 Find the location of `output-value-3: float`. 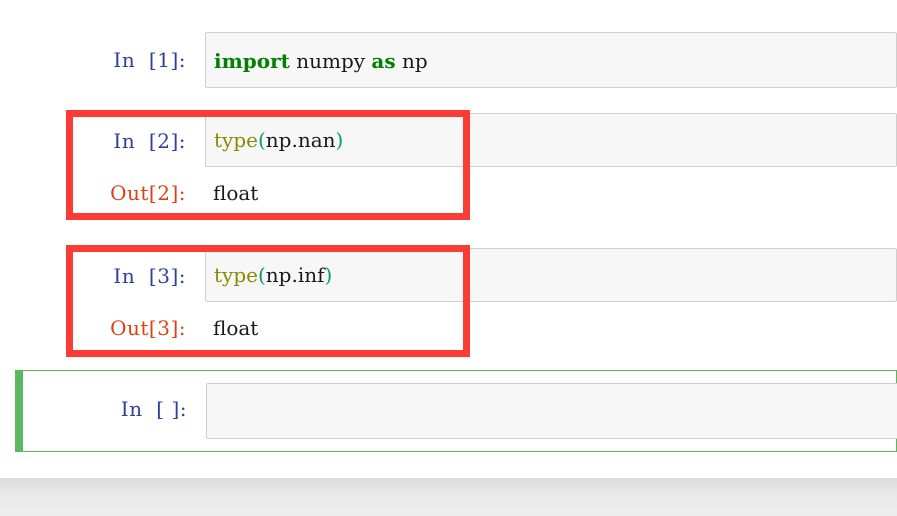

output-value-3: float is located at coordinates (236, 328).